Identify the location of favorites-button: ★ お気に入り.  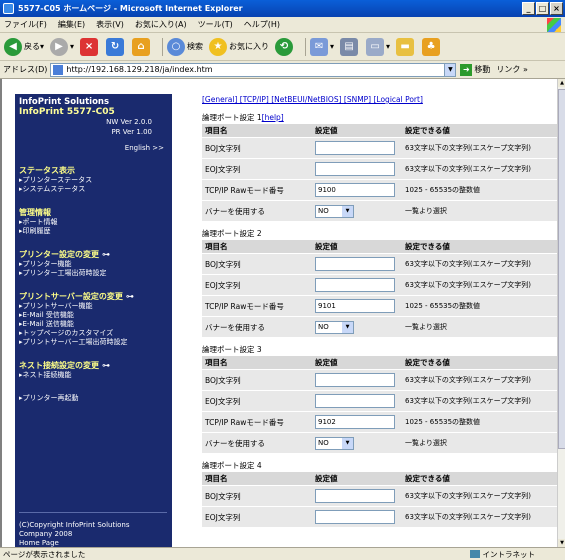
(239, 46).